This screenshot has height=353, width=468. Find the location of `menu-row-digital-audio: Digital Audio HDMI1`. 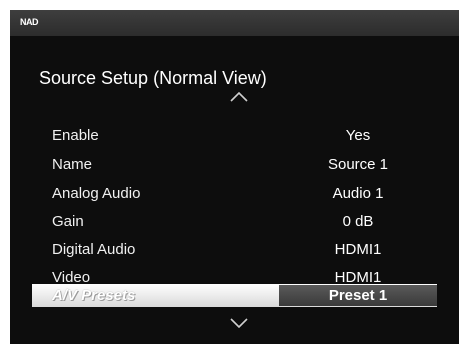

menu-row-digital-audio: Digital Audio HDMI1 is located at coordinates (234, 249).